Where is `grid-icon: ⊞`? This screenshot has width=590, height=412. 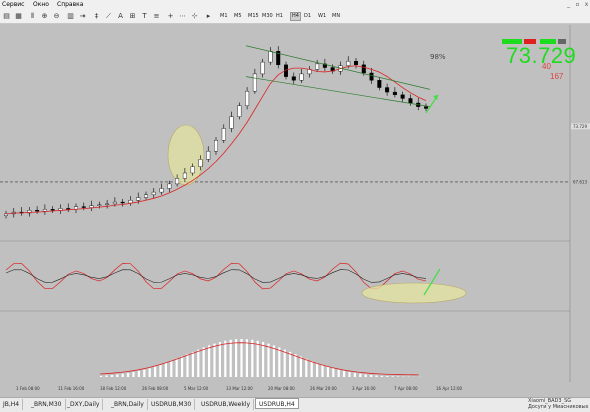 grid-icon: ⊞ is located at coordinates (132, 16).